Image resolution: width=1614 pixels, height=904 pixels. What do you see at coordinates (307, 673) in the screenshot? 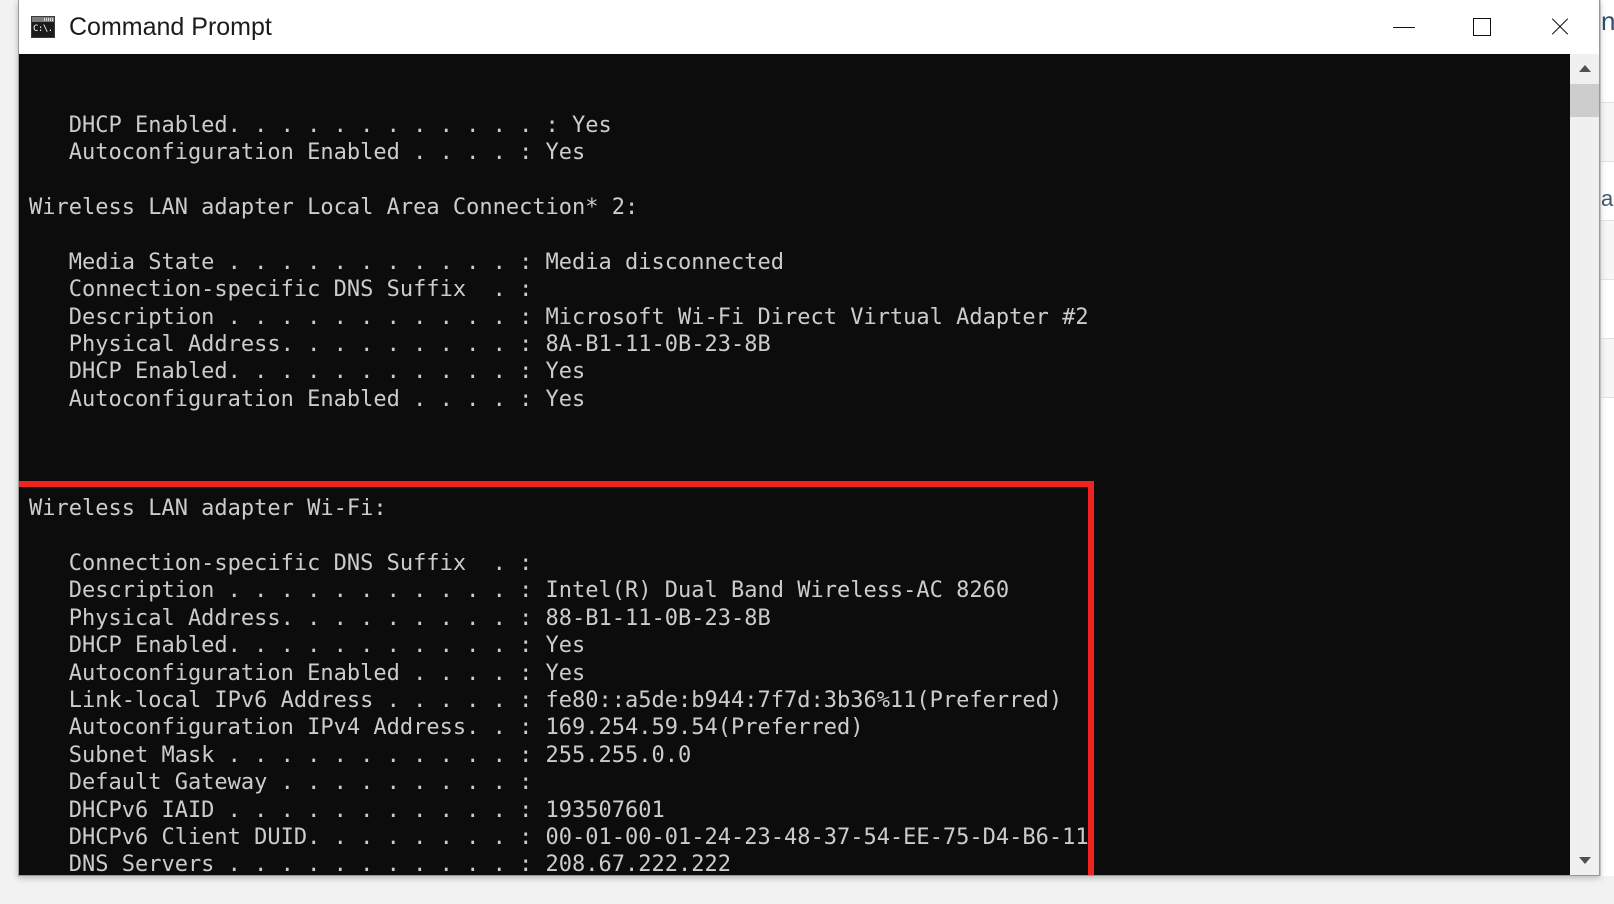
I see `console-line-highlighted: Autoconfiguration Enabled . . . . : Yes` at bounding box center [307, 673].